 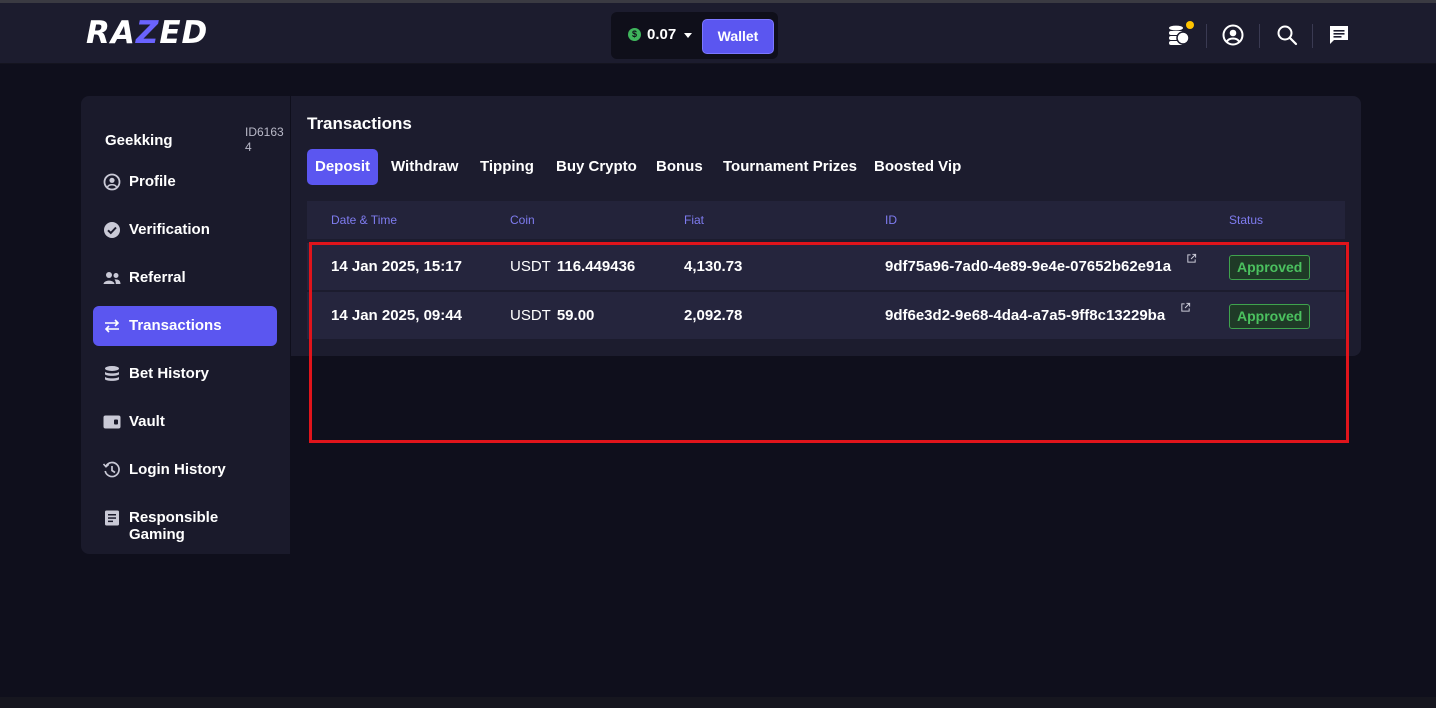 I want to click on column-header-date: Date & Time, so click(x=364, y=220).